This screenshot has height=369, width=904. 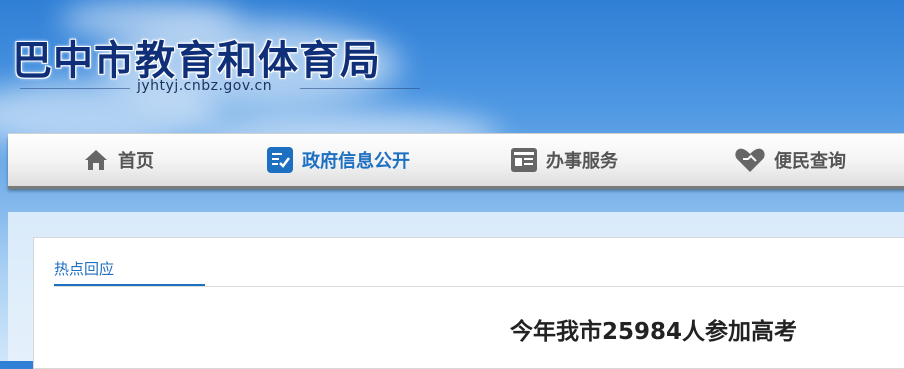 What do you see at coordinates (750, 160) in the screenshot?
I see `heart-handshake-icon` at bounding box center [750, 160].